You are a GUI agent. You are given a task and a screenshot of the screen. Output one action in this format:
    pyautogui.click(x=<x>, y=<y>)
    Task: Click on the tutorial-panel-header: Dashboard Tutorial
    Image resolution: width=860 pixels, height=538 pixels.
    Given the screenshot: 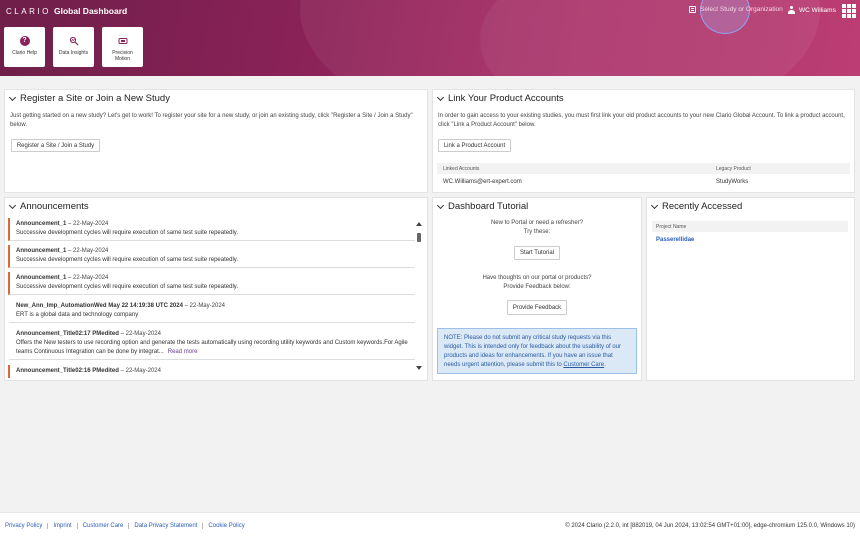 What is the action you would take?
    pyautogui.click(x=482, y=206)
    